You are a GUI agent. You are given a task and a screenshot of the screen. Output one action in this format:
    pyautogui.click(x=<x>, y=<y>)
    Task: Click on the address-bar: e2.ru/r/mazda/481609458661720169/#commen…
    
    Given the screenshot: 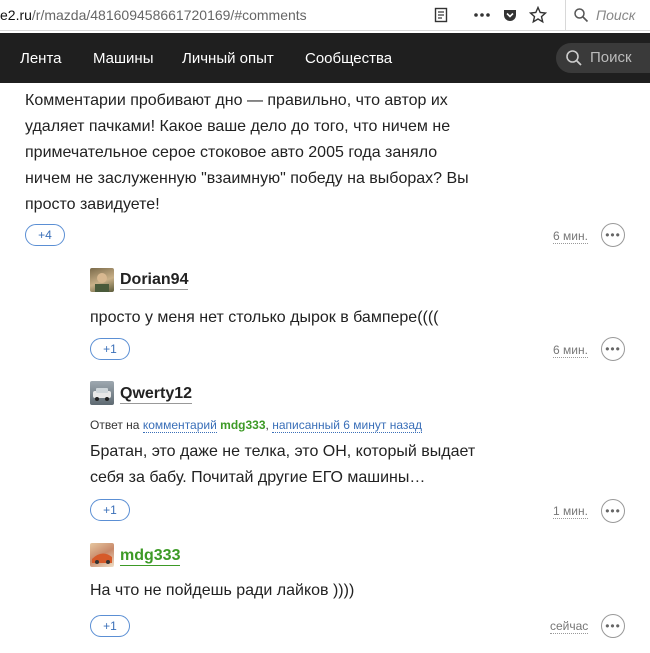 What is the action you would take?
    pyautogui.click(x=153, y=15)
    